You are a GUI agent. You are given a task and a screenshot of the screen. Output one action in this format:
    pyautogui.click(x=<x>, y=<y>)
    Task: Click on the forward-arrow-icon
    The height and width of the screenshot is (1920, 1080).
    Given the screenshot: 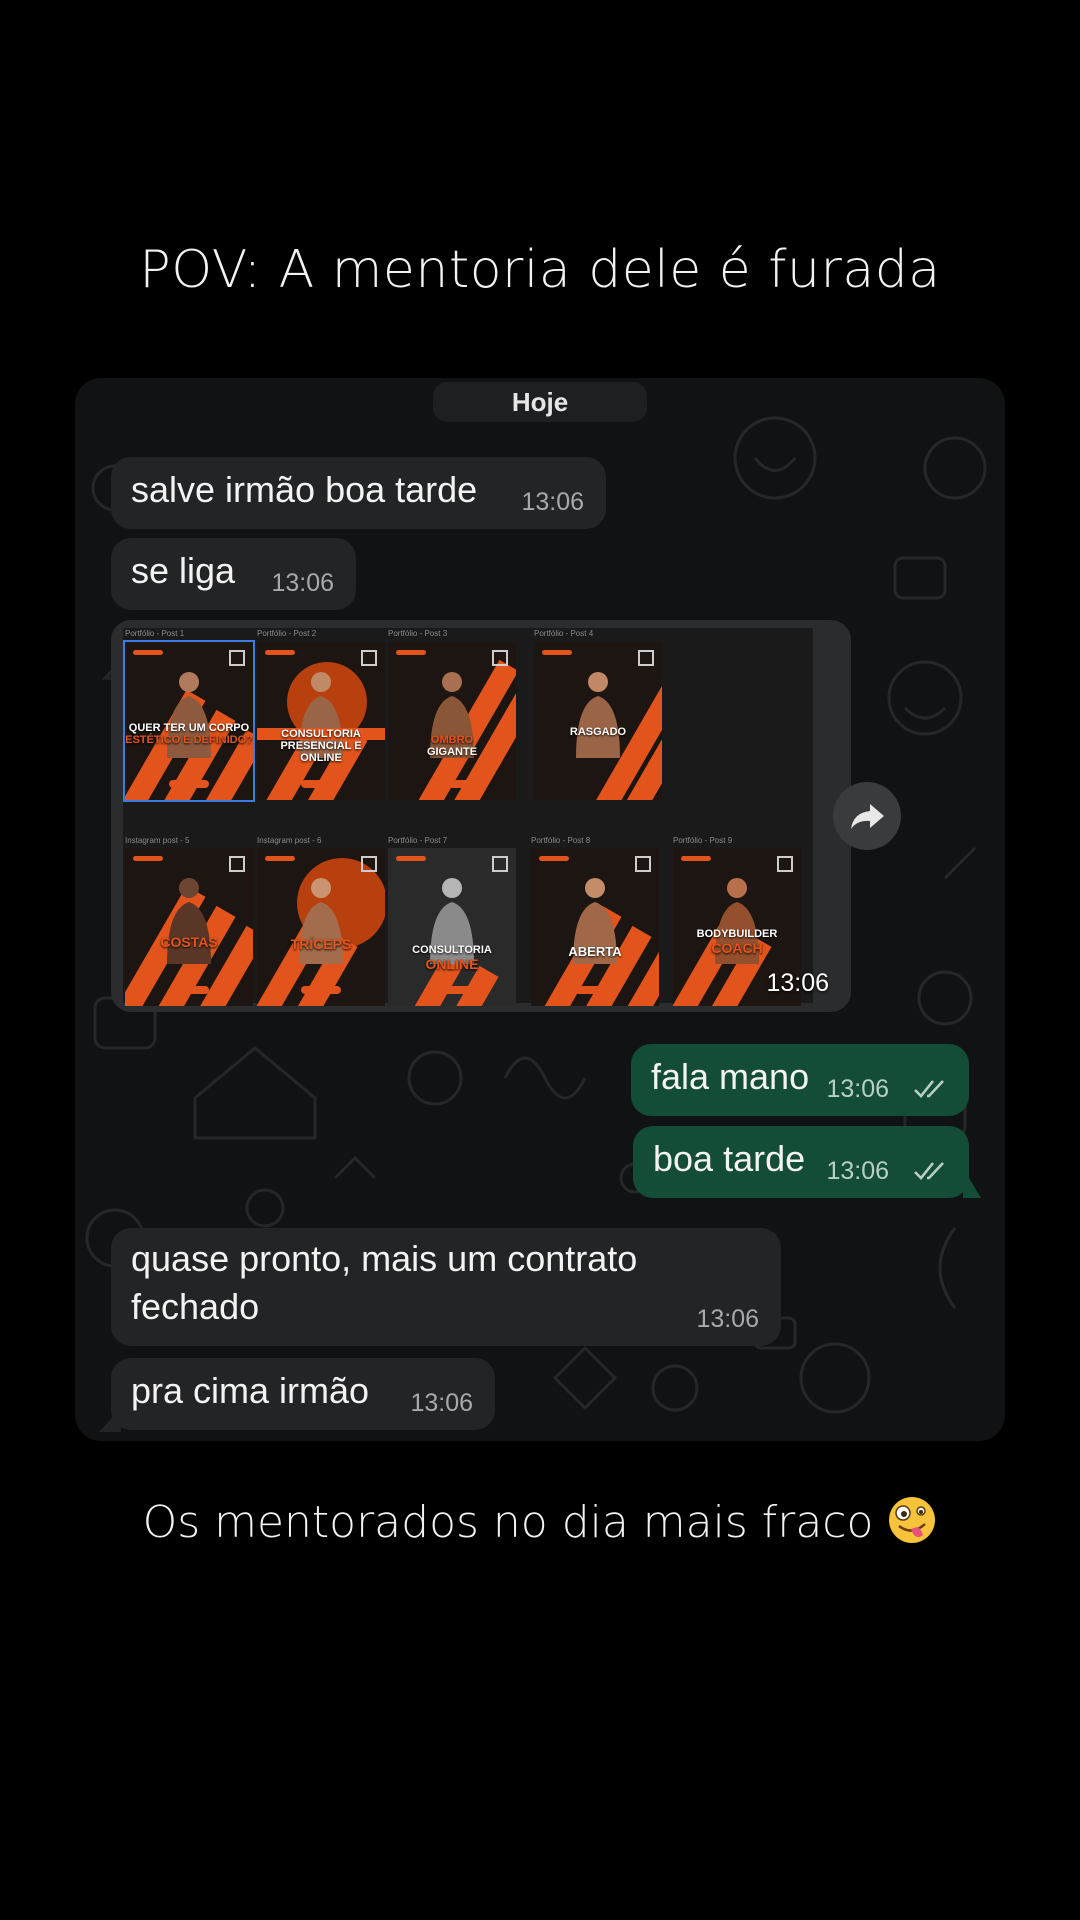 What is the action you would take?
    pyautogui.click(x=867, y=816)
    